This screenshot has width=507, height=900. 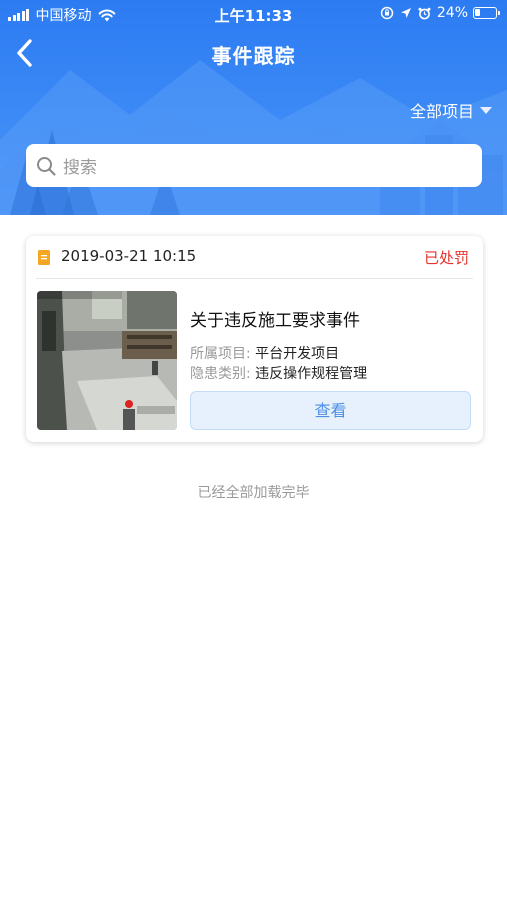 What do you see at coordinates (253, 493) in the screenshot?
I see `load-complete-note: 已经全部加载完毕` at bounding box center [253, 493].